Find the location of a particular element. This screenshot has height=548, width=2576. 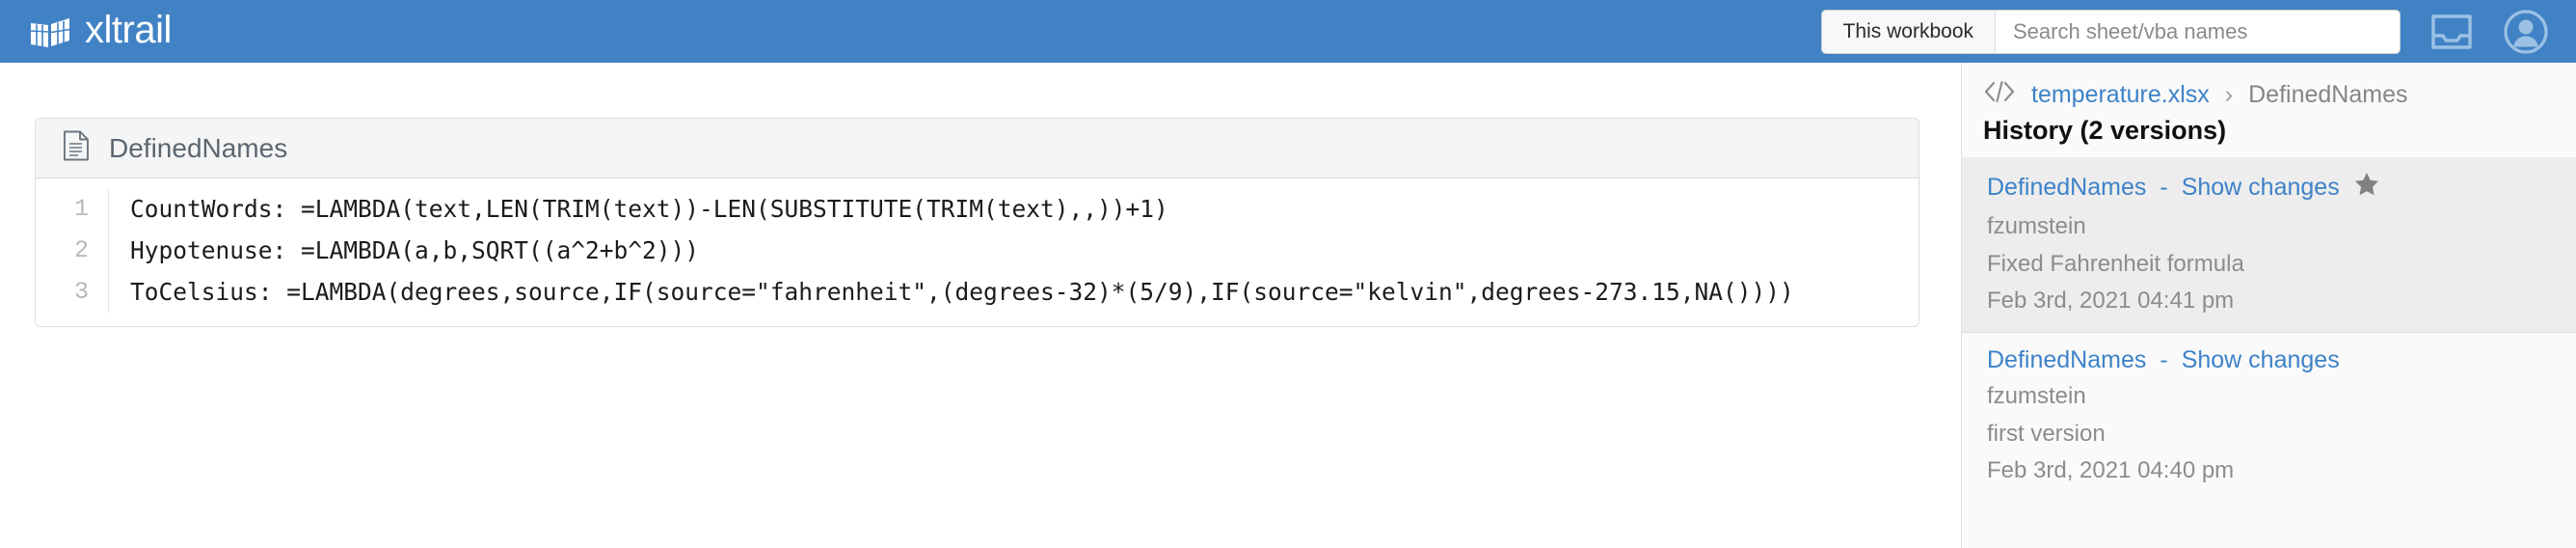

breadcrumb: temperature.xlsx › DefinedNames is located at coordinates (2269, 87).